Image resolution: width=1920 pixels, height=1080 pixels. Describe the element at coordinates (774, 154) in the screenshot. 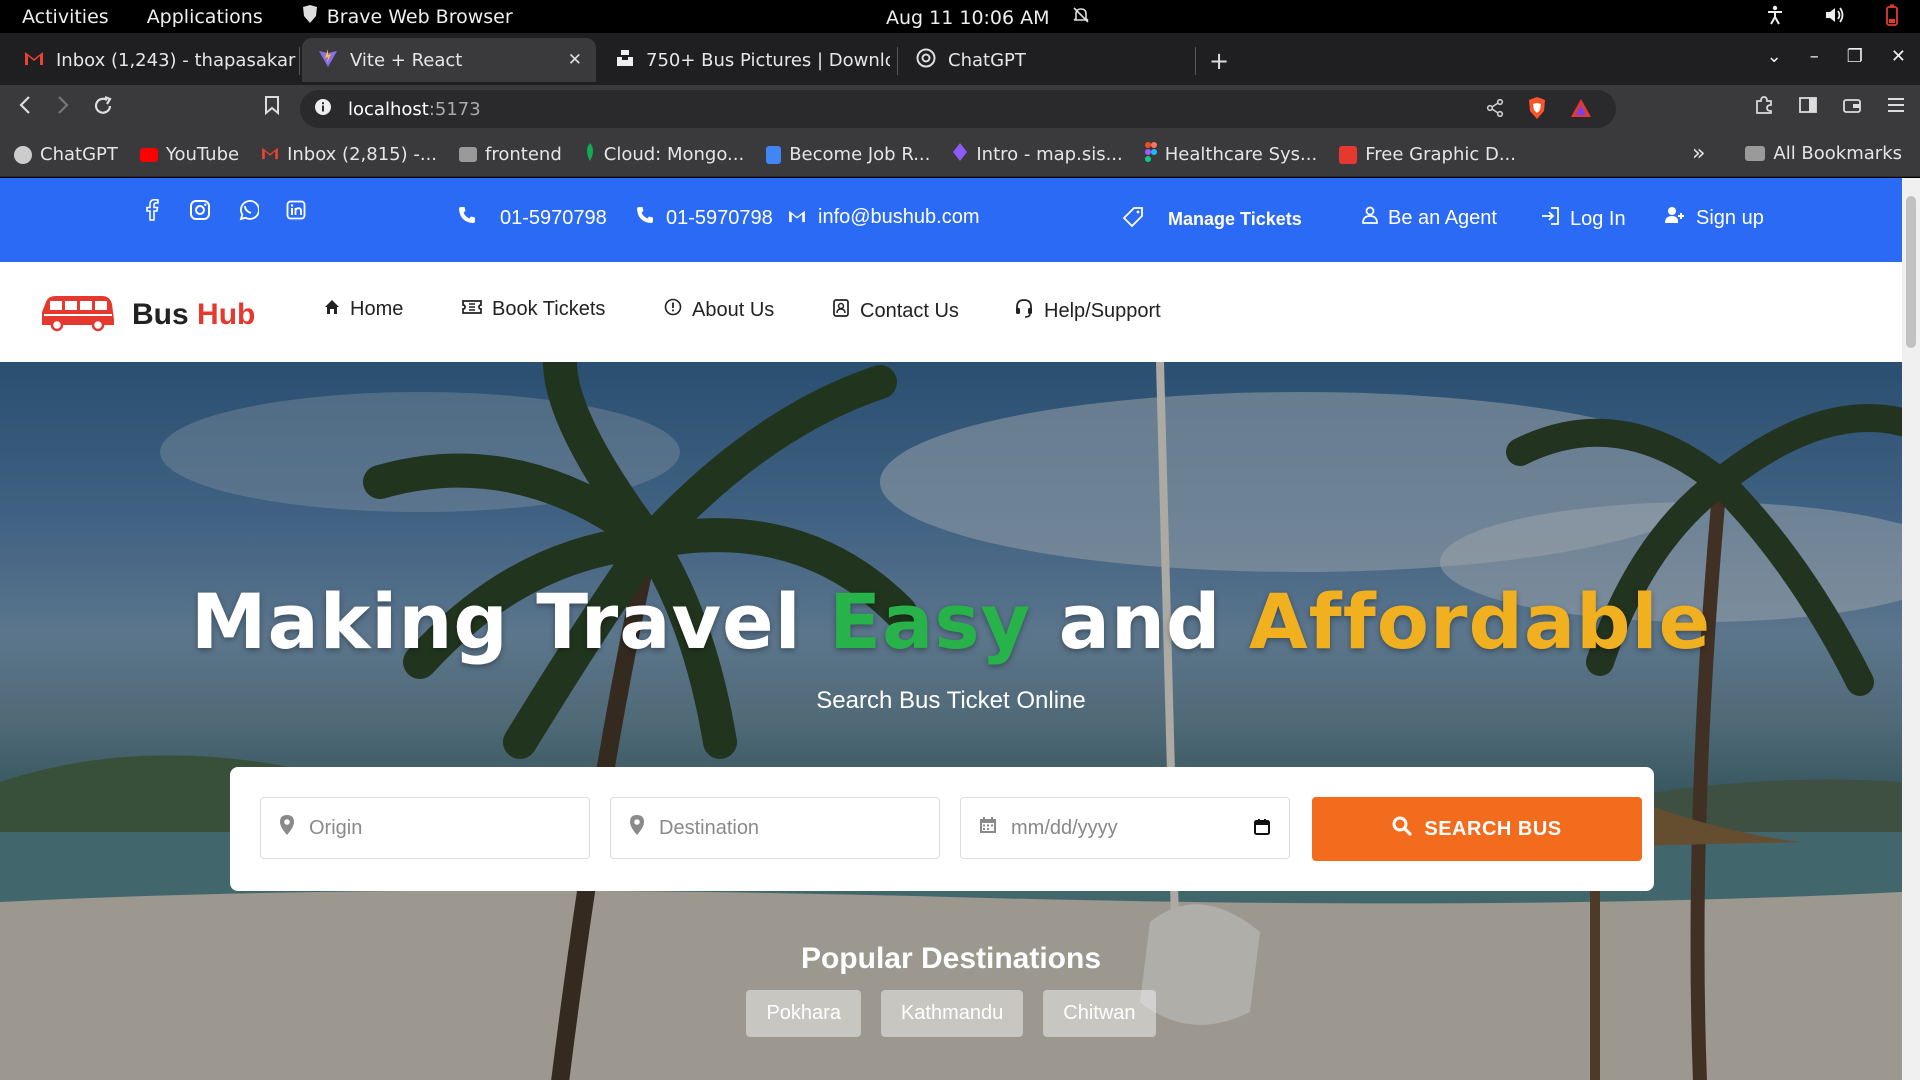

I see `google-docs-icon` at that location.